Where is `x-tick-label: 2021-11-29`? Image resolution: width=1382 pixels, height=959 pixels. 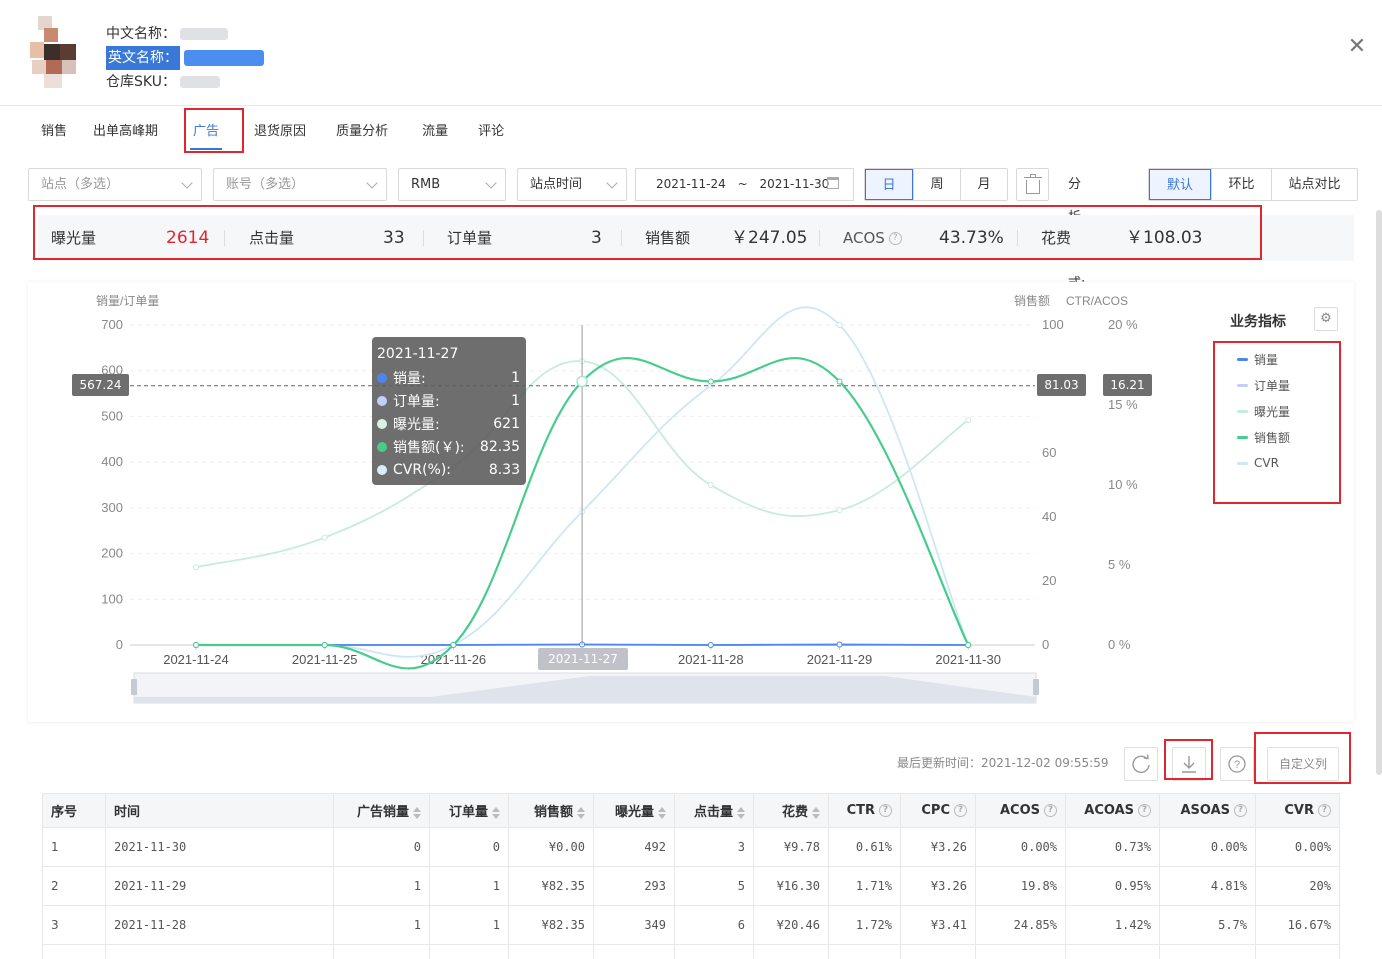 x-tick-label: 2021-11-29 is located at coordinates (840, 659).